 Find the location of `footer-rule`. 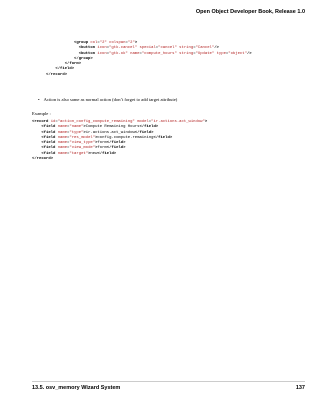

footer-rule is located at coordinates (168, 381).